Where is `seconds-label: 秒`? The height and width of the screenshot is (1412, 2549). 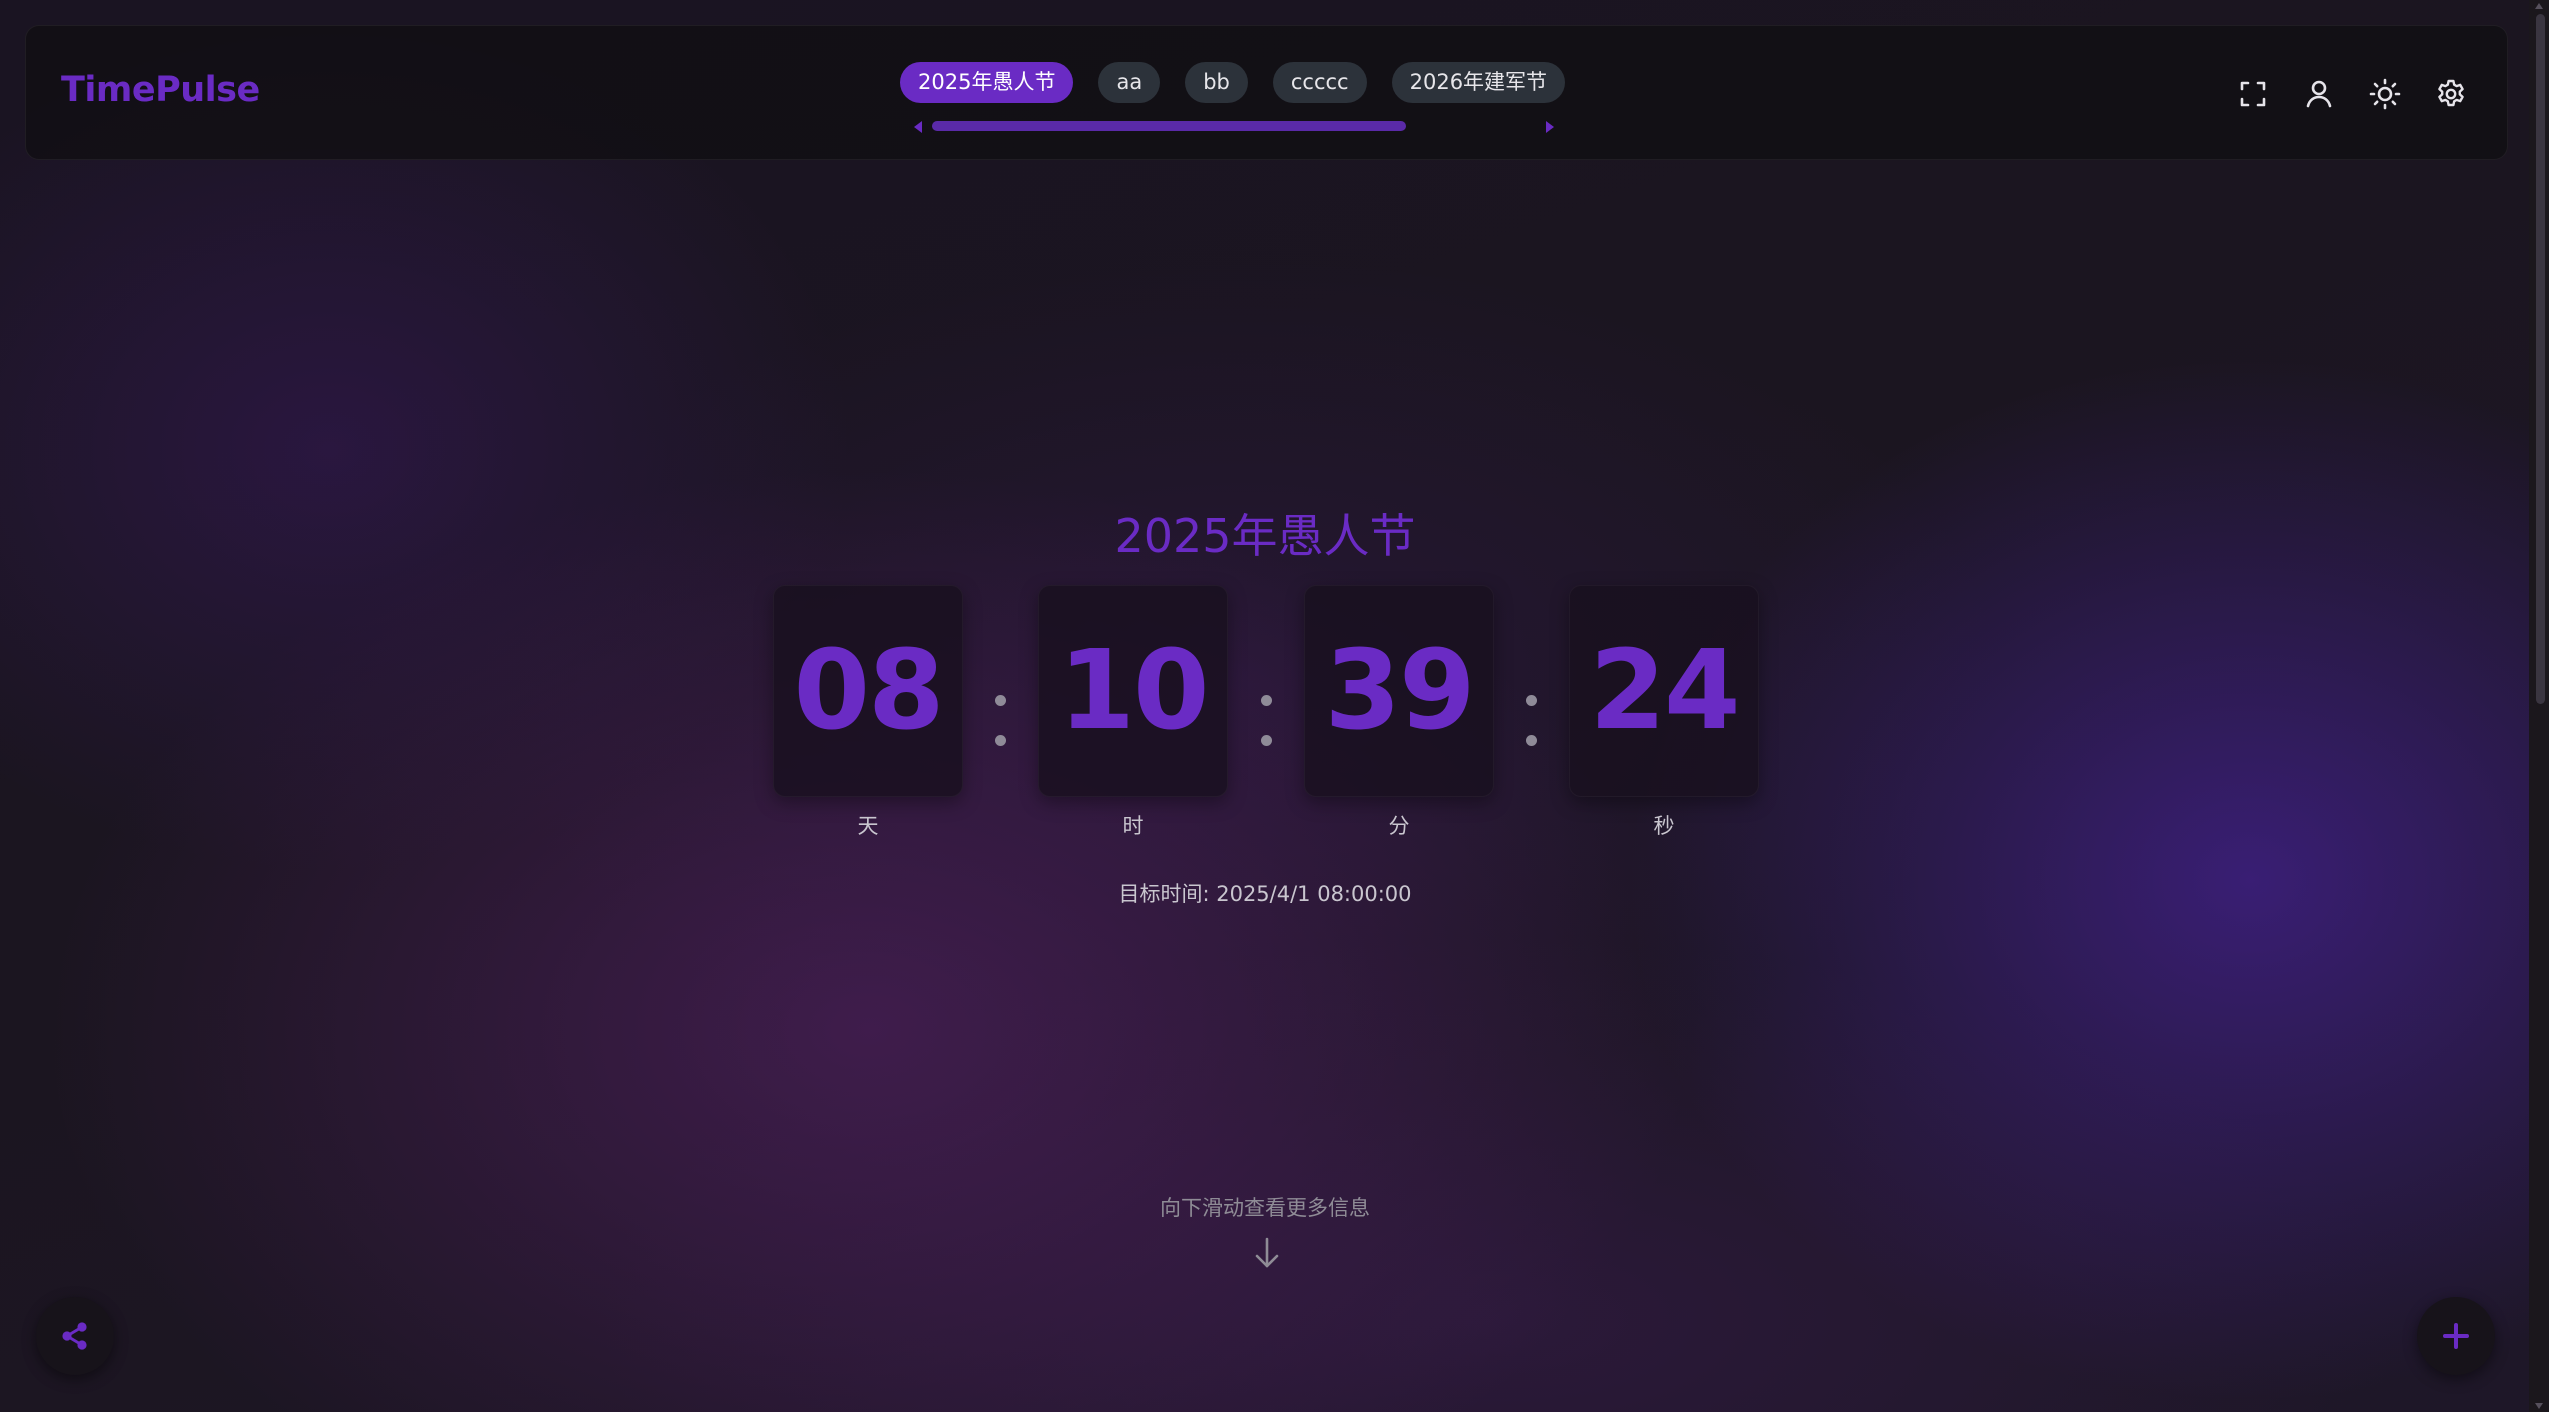 seconds-label: 秒 is located at coordinates (1664, 826).